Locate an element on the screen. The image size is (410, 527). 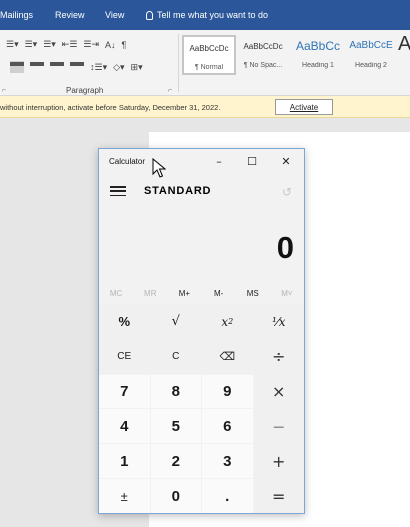
close-button: ✕ is located at coordinates (286, 161).